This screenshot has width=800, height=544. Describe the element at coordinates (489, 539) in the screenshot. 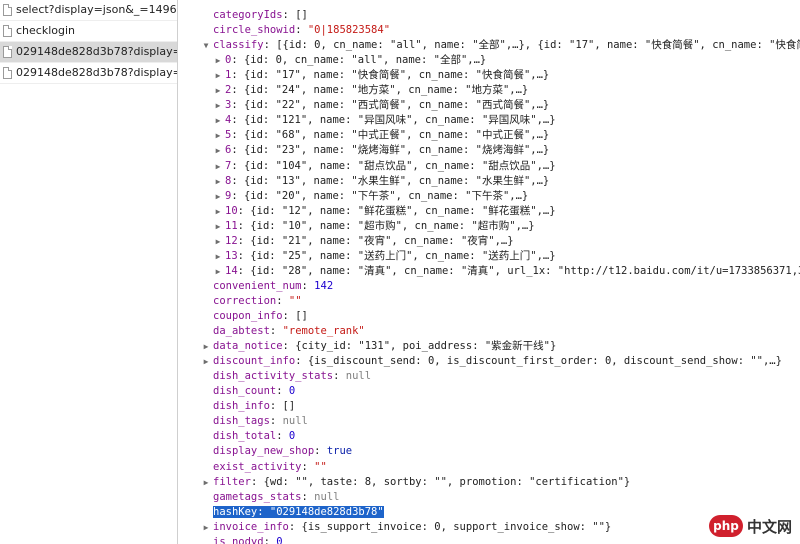

I see `json-line: is_nodyd: 0` at that location.